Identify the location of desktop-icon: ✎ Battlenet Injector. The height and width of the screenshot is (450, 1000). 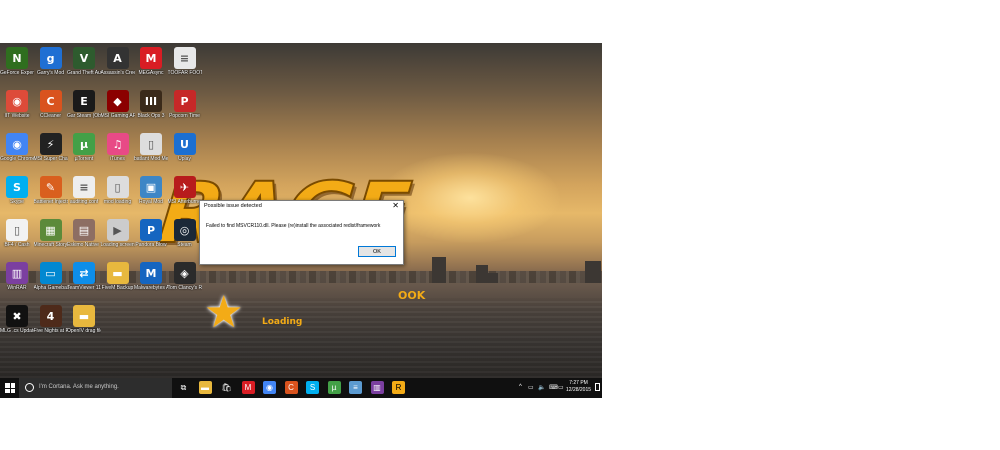
(51, 190).